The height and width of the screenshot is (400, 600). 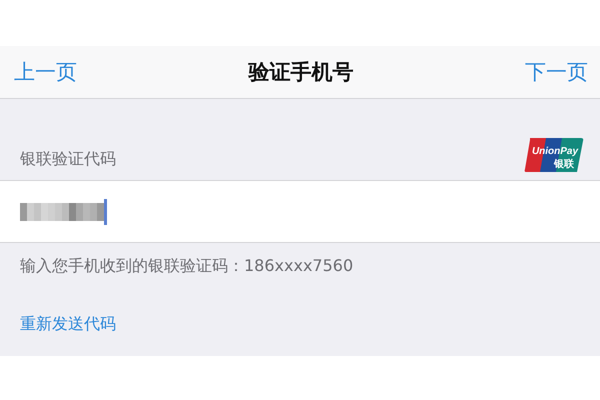 I want to click on section-header: 银联验证代码, so click(x=68, y=159).